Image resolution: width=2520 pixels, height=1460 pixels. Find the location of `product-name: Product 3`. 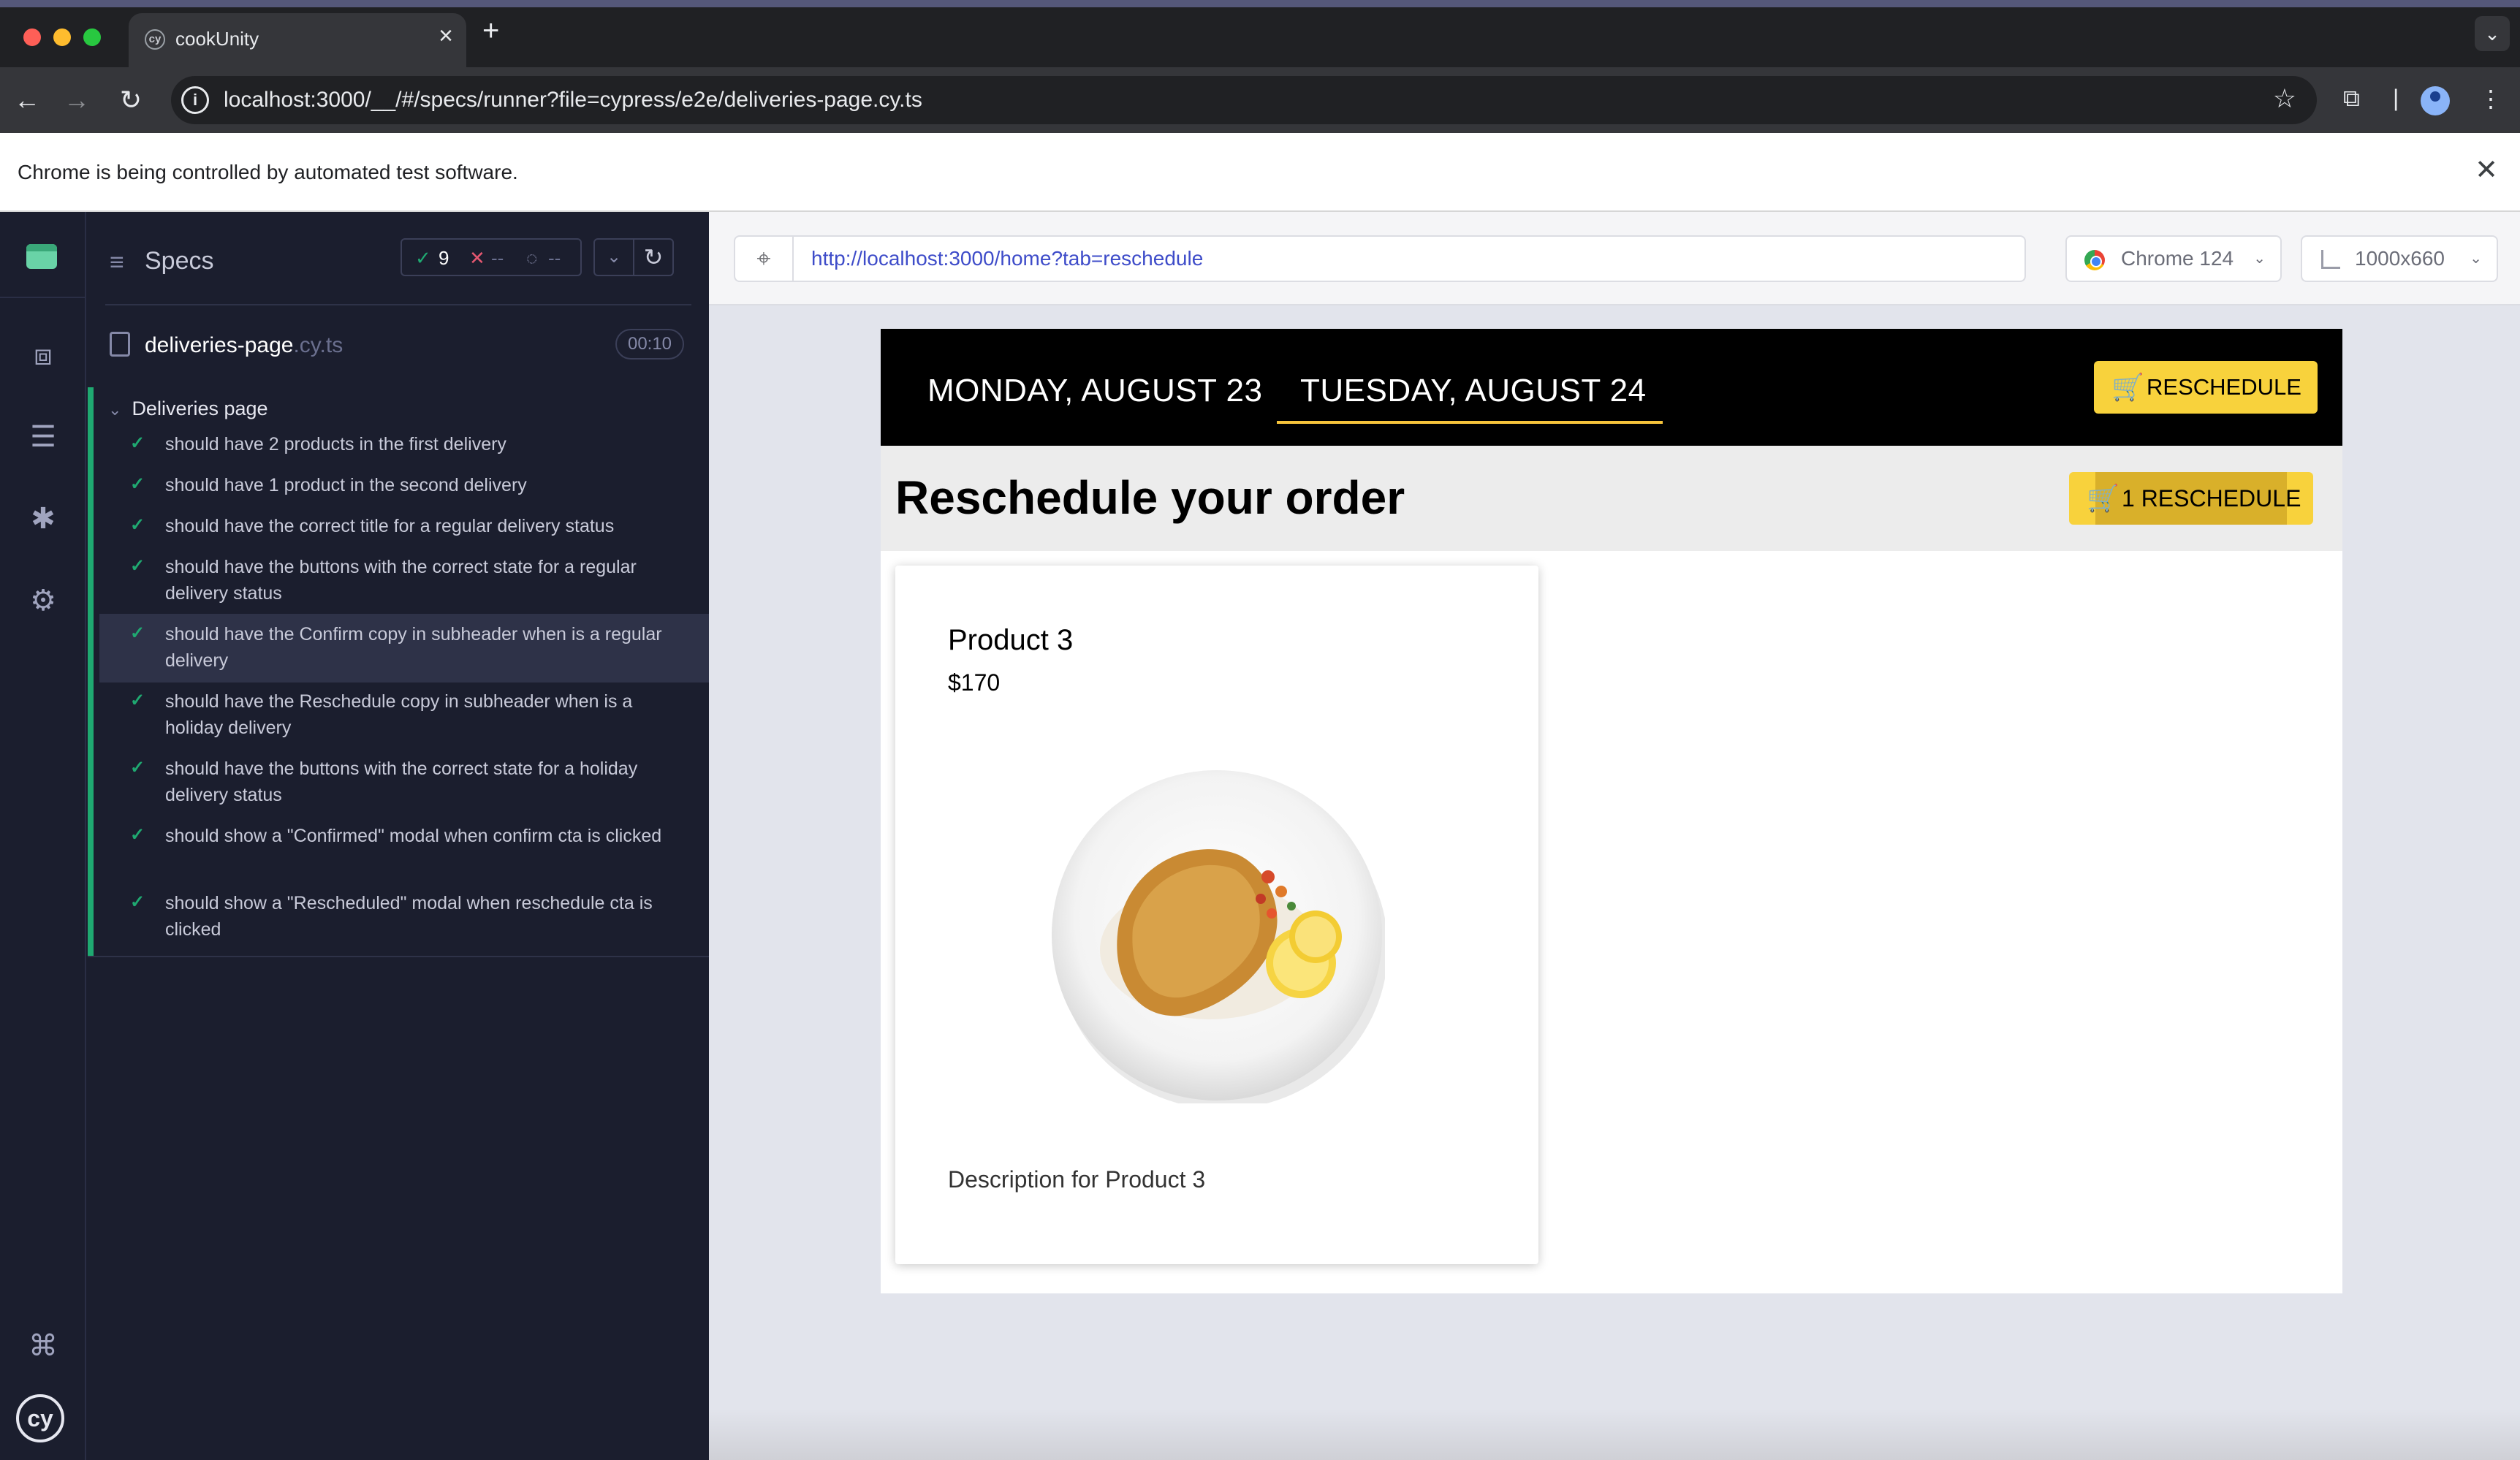

product-name: Product 3 is located at coordinates (1011, 640).